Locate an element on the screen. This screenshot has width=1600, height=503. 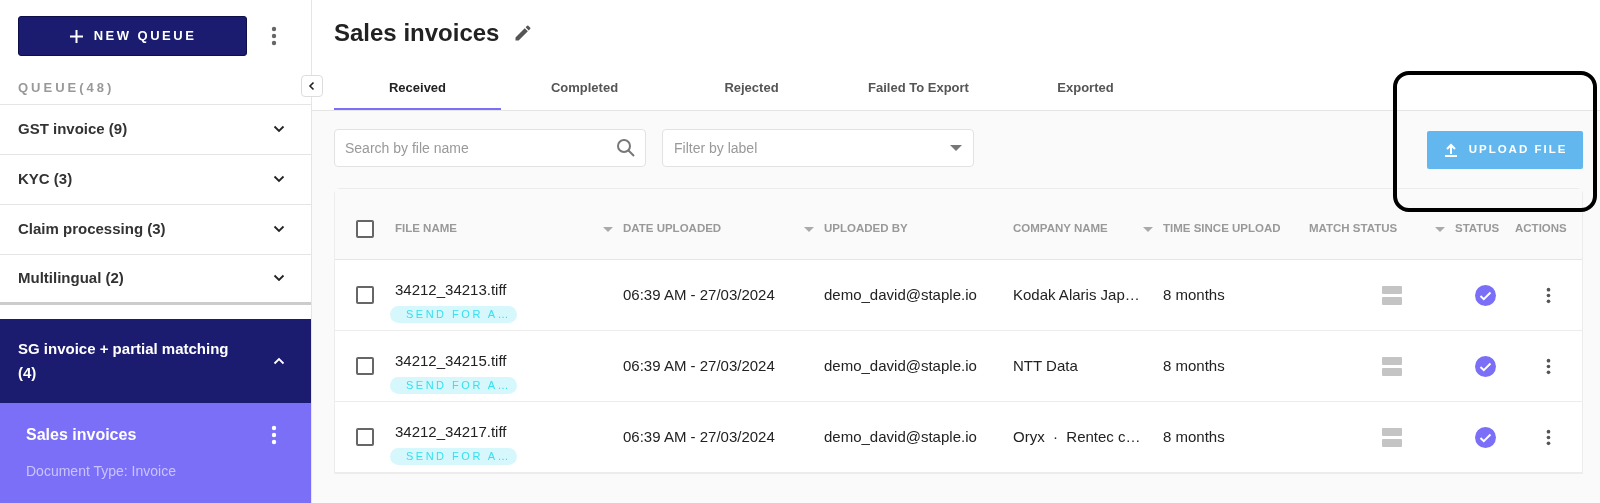
chevron-up-icon is located at coordinates (279, 360).